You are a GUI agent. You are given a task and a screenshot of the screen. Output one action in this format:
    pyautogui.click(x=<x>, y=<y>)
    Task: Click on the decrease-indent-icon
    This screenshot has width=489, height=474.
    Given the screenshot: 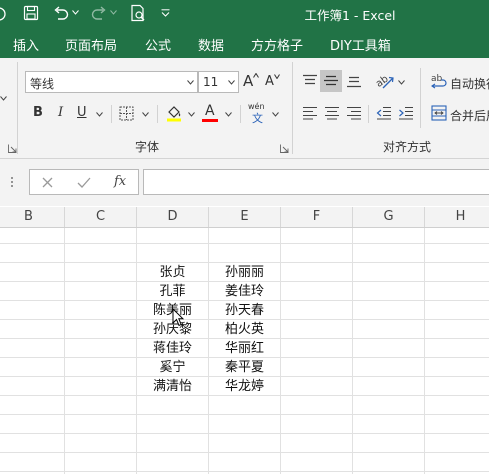 What is the action you would take?
    pyautogui.click(x=384, y=113)
    